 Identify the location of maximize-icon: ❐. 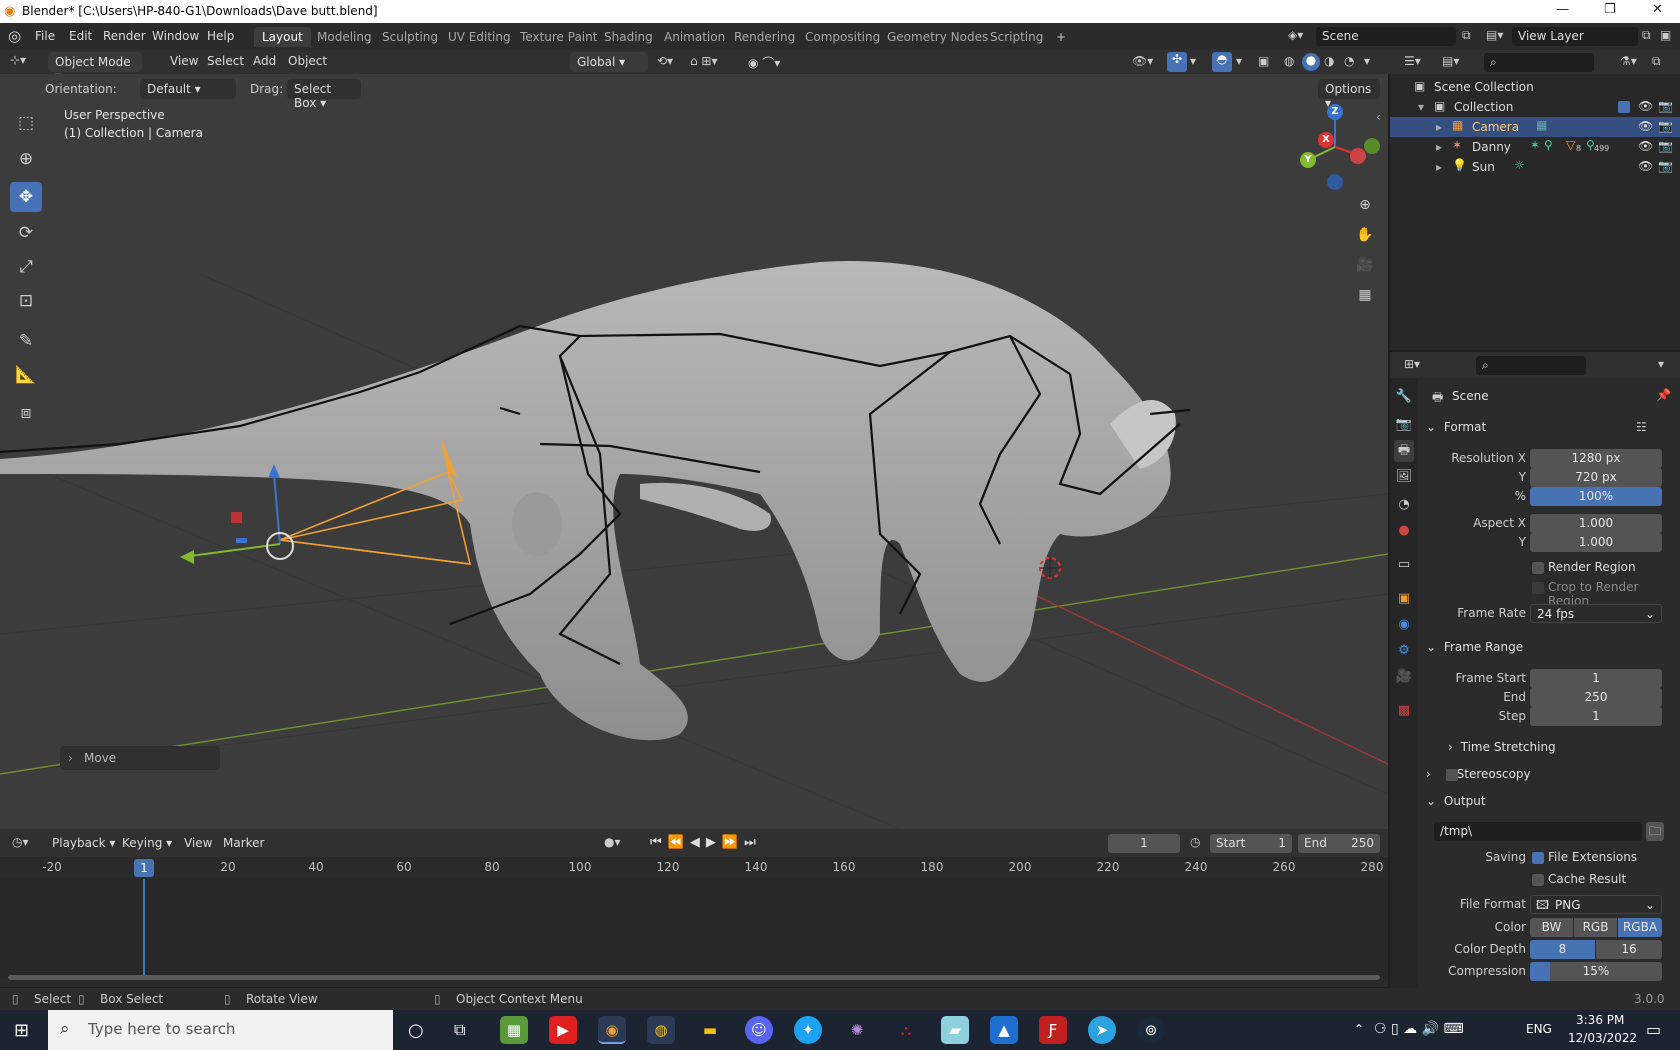
(1610, 9).